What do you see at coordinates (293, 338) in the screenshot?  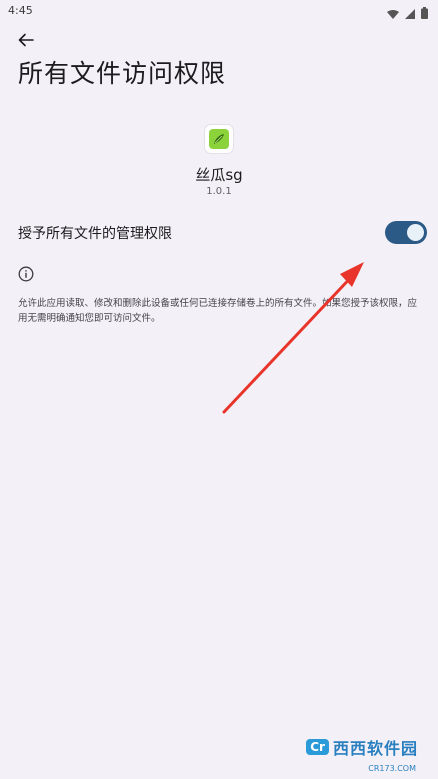 I see `annotation-arrow` at bounding box center [293, 338].